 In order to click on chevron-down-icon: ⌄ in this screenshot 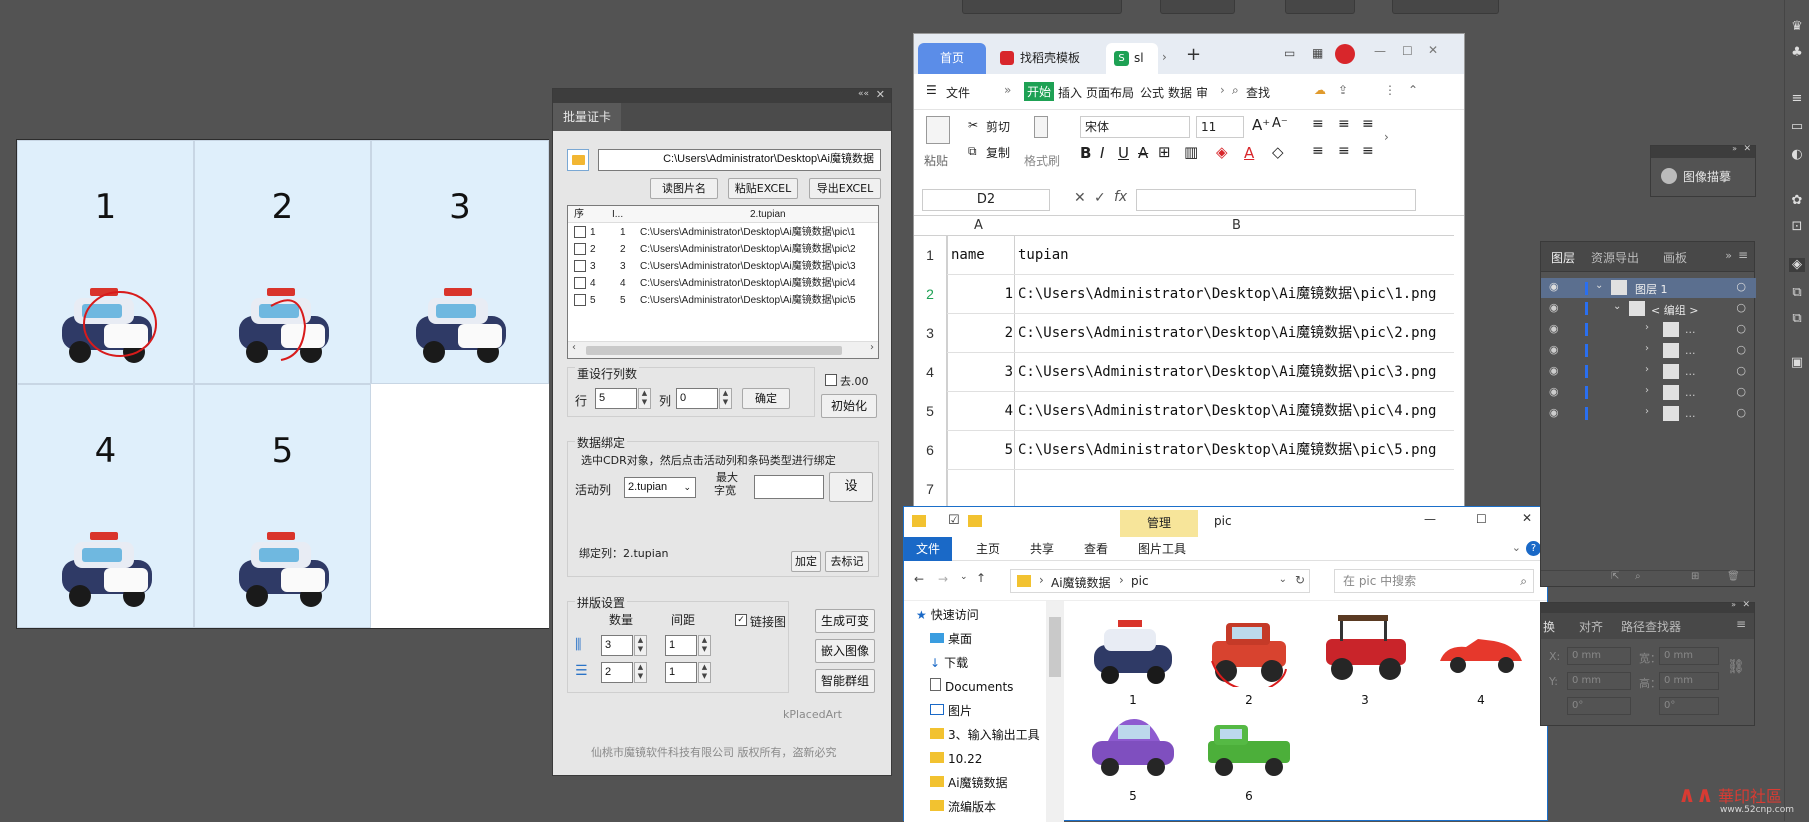, I will do `click(1516, 547)`.